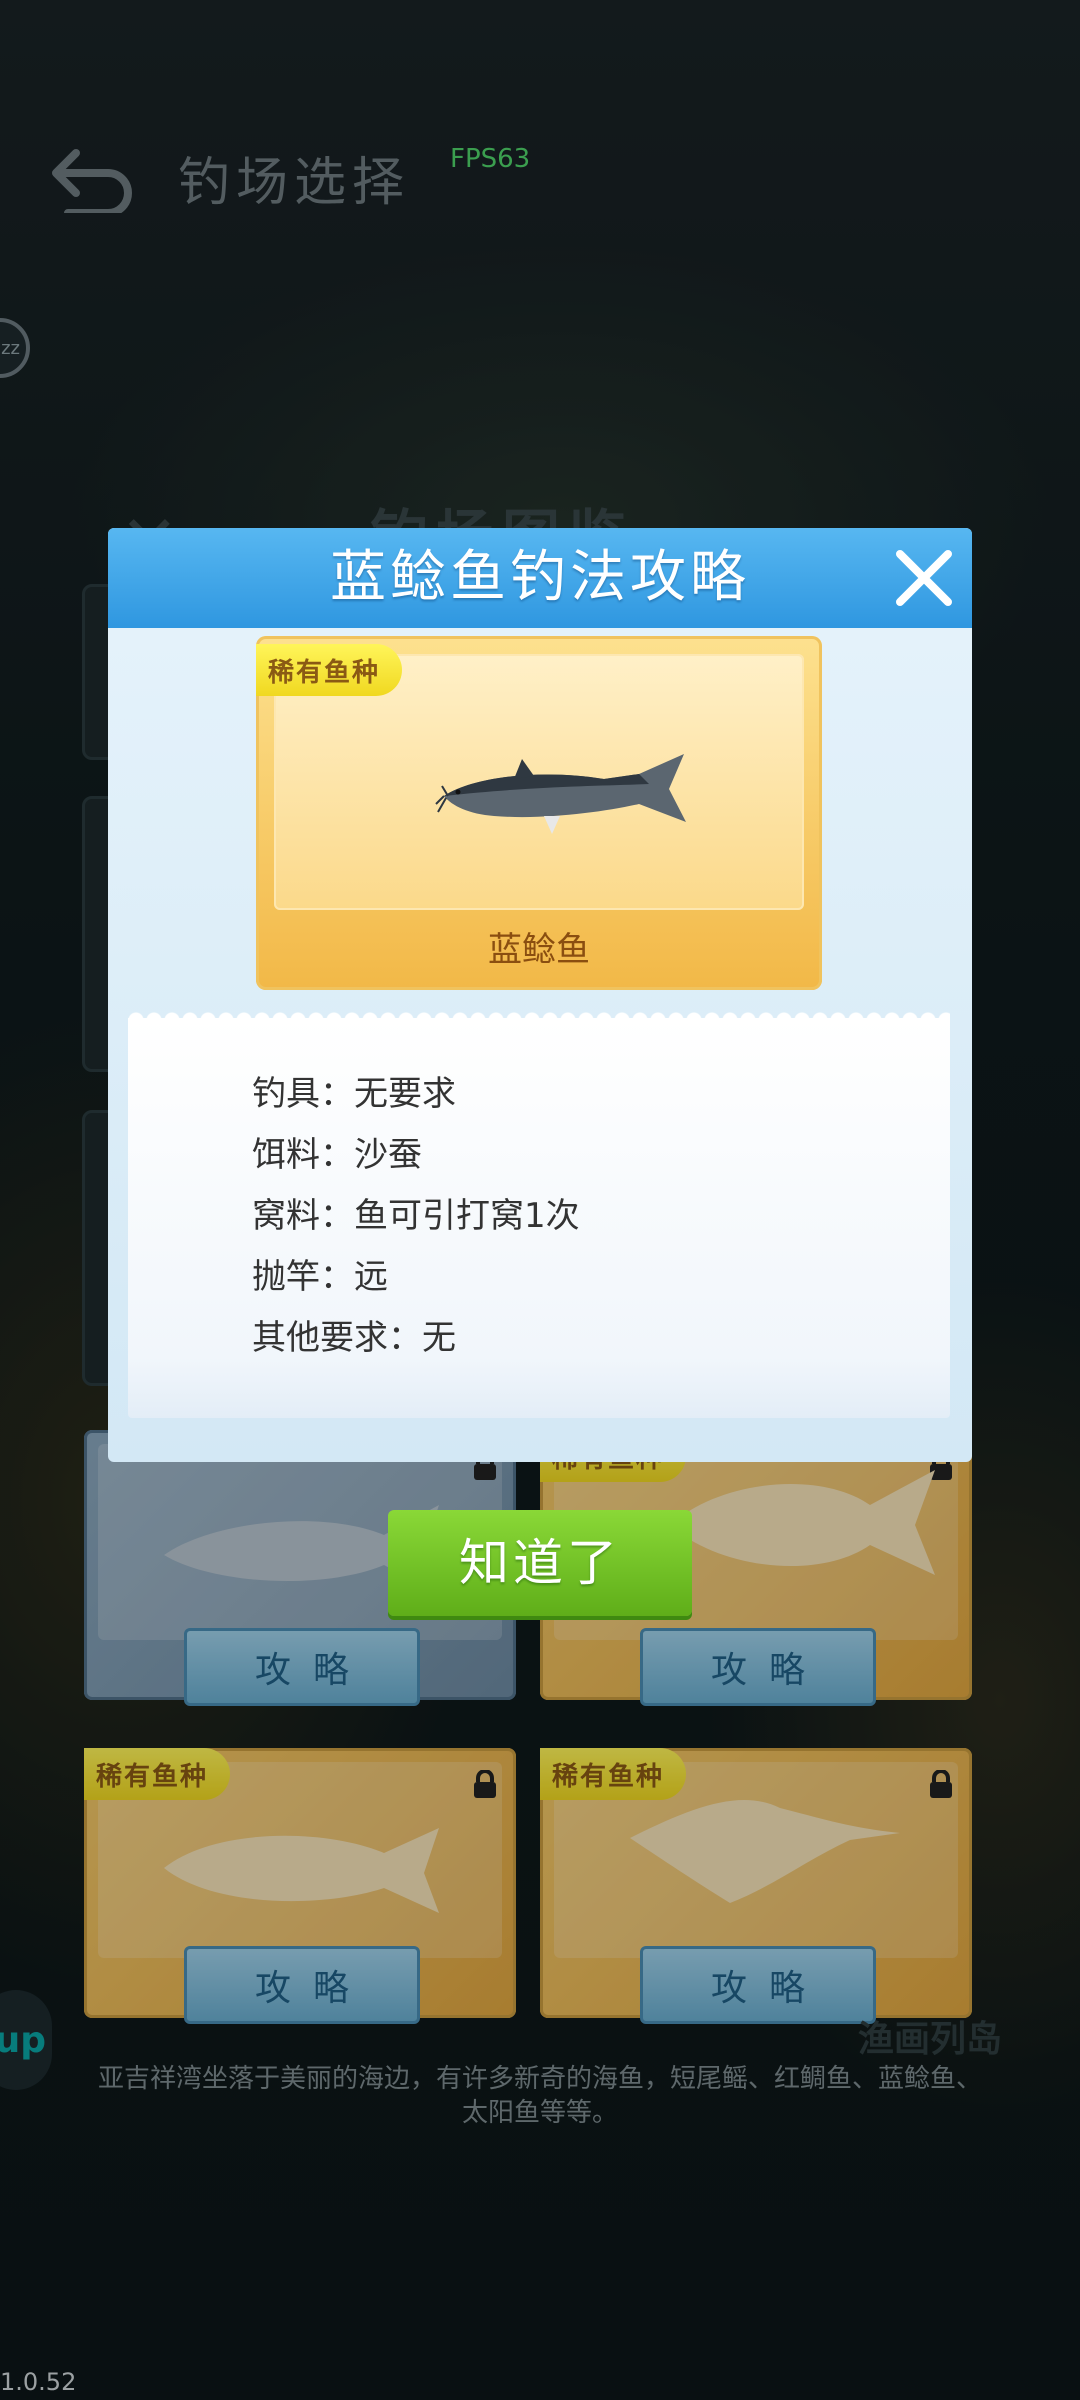  I want to click on fish-feature-card: 稀有鱼种 蓝鲶鱼, so click(539, 813).